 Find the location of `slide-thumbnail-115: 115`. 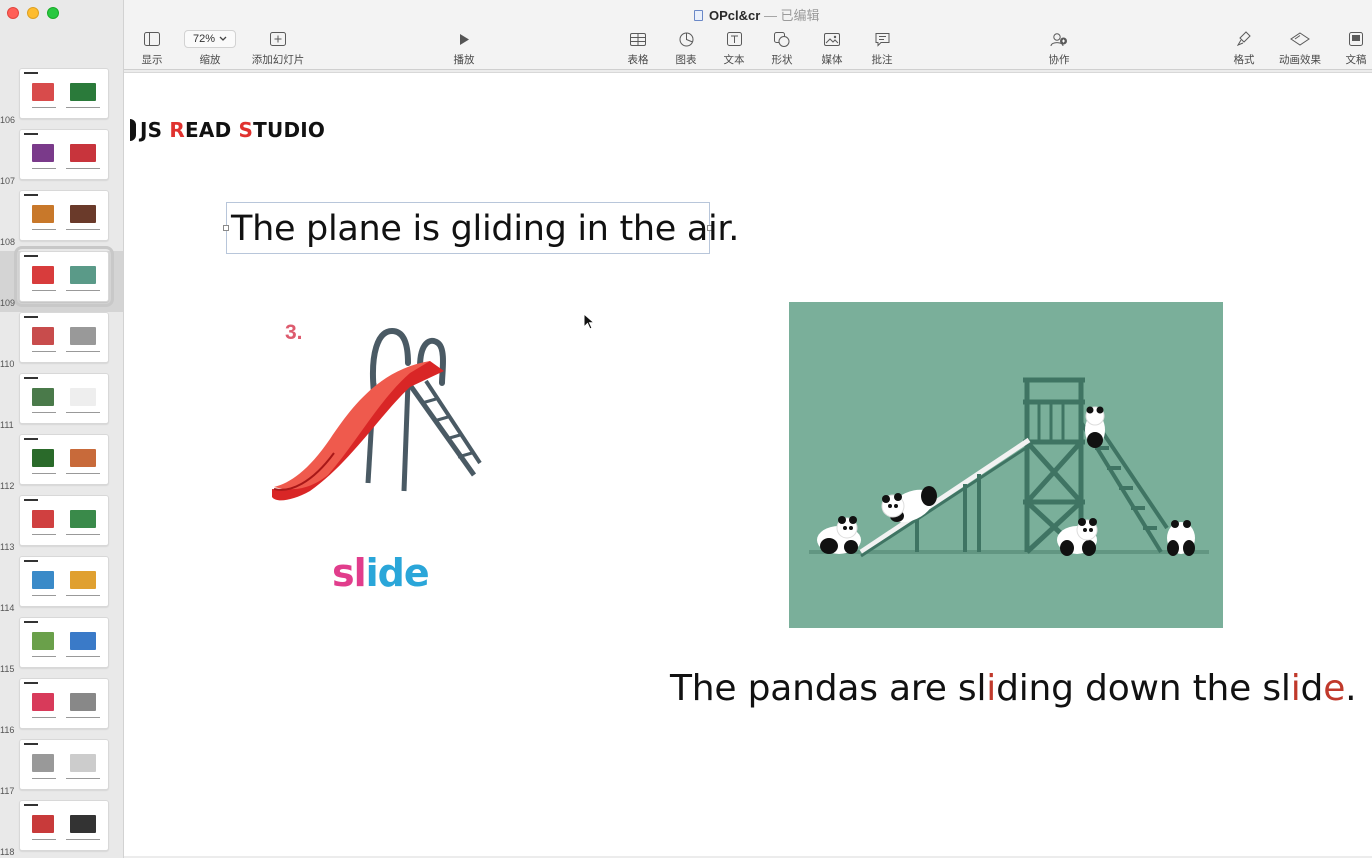

slide-thumbnail-115: 115 is located at coordinates (61, 647).